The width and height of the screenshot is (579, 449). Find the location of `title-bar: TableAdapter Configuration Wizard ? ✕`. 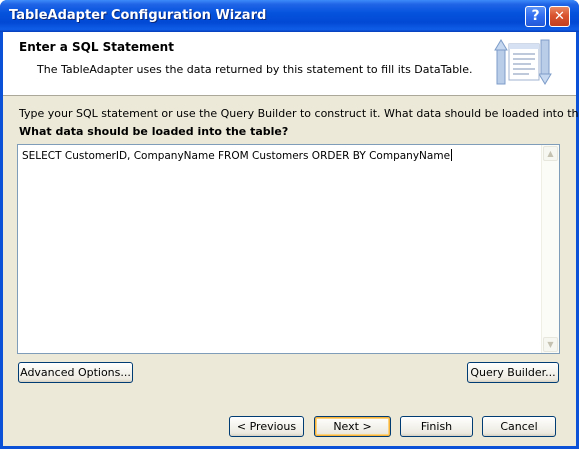

title-bar: TableAdapter Configuration Wizard ? ✕ is located at coordinates (289, 16).